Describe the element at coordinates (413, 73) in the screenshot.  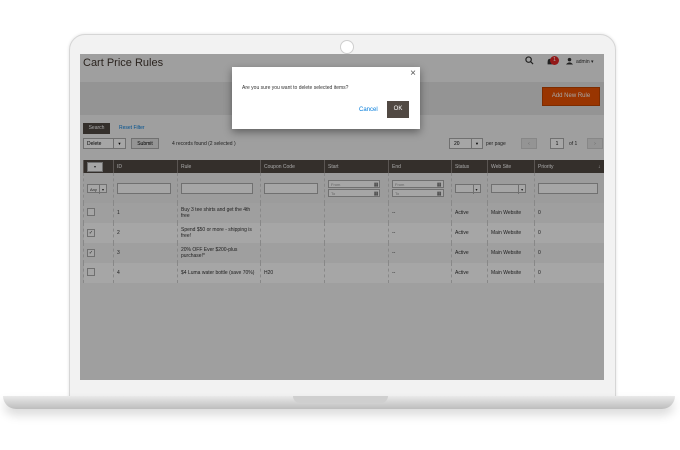
I see `close-icon: ×` at that location.